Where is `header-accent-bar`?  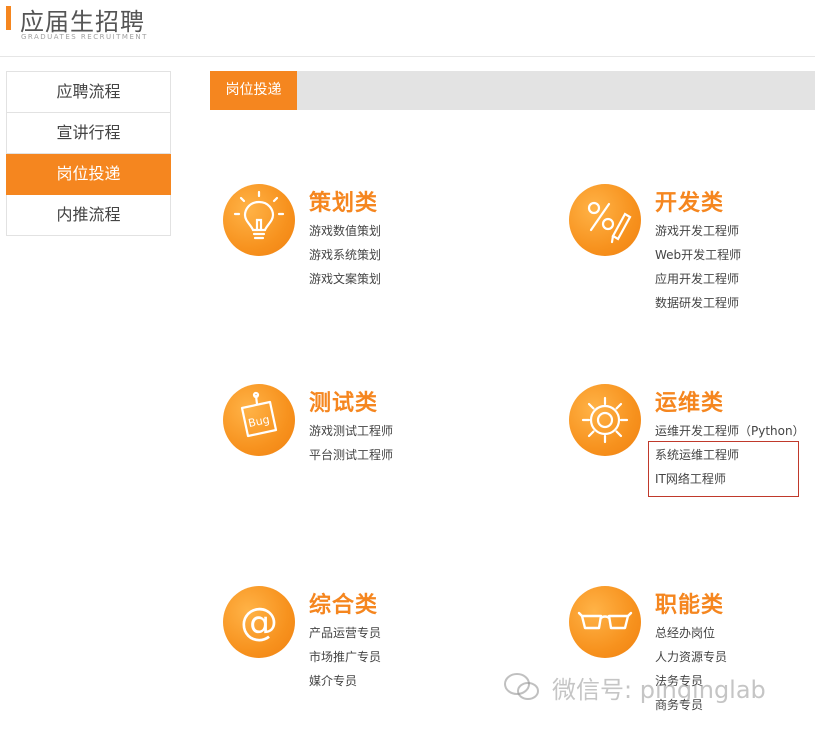
header-accent-bar is located at coordinates (8, 18).